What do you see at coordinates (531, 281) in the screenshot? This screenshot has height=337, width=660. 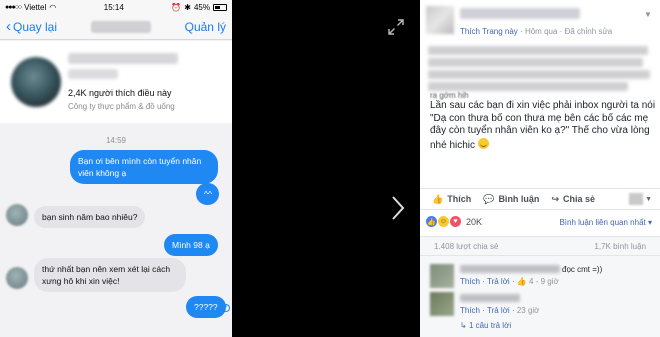 I see `comment-like-count: 4` at bounding box center [531, 281].